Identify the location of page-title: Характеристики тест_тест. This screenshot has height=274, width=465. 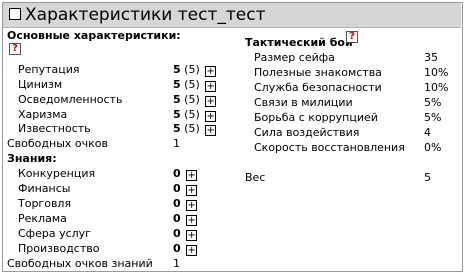
(145, 15).